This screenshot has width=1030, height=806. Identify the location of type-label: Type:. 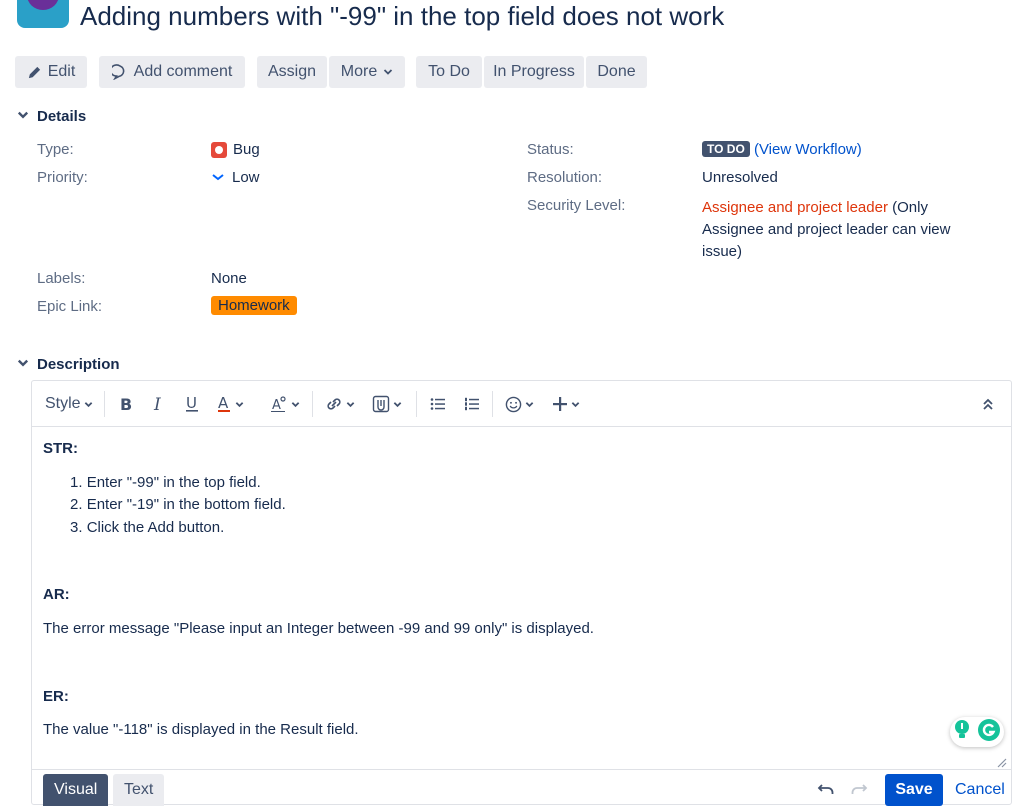
(55, 149).